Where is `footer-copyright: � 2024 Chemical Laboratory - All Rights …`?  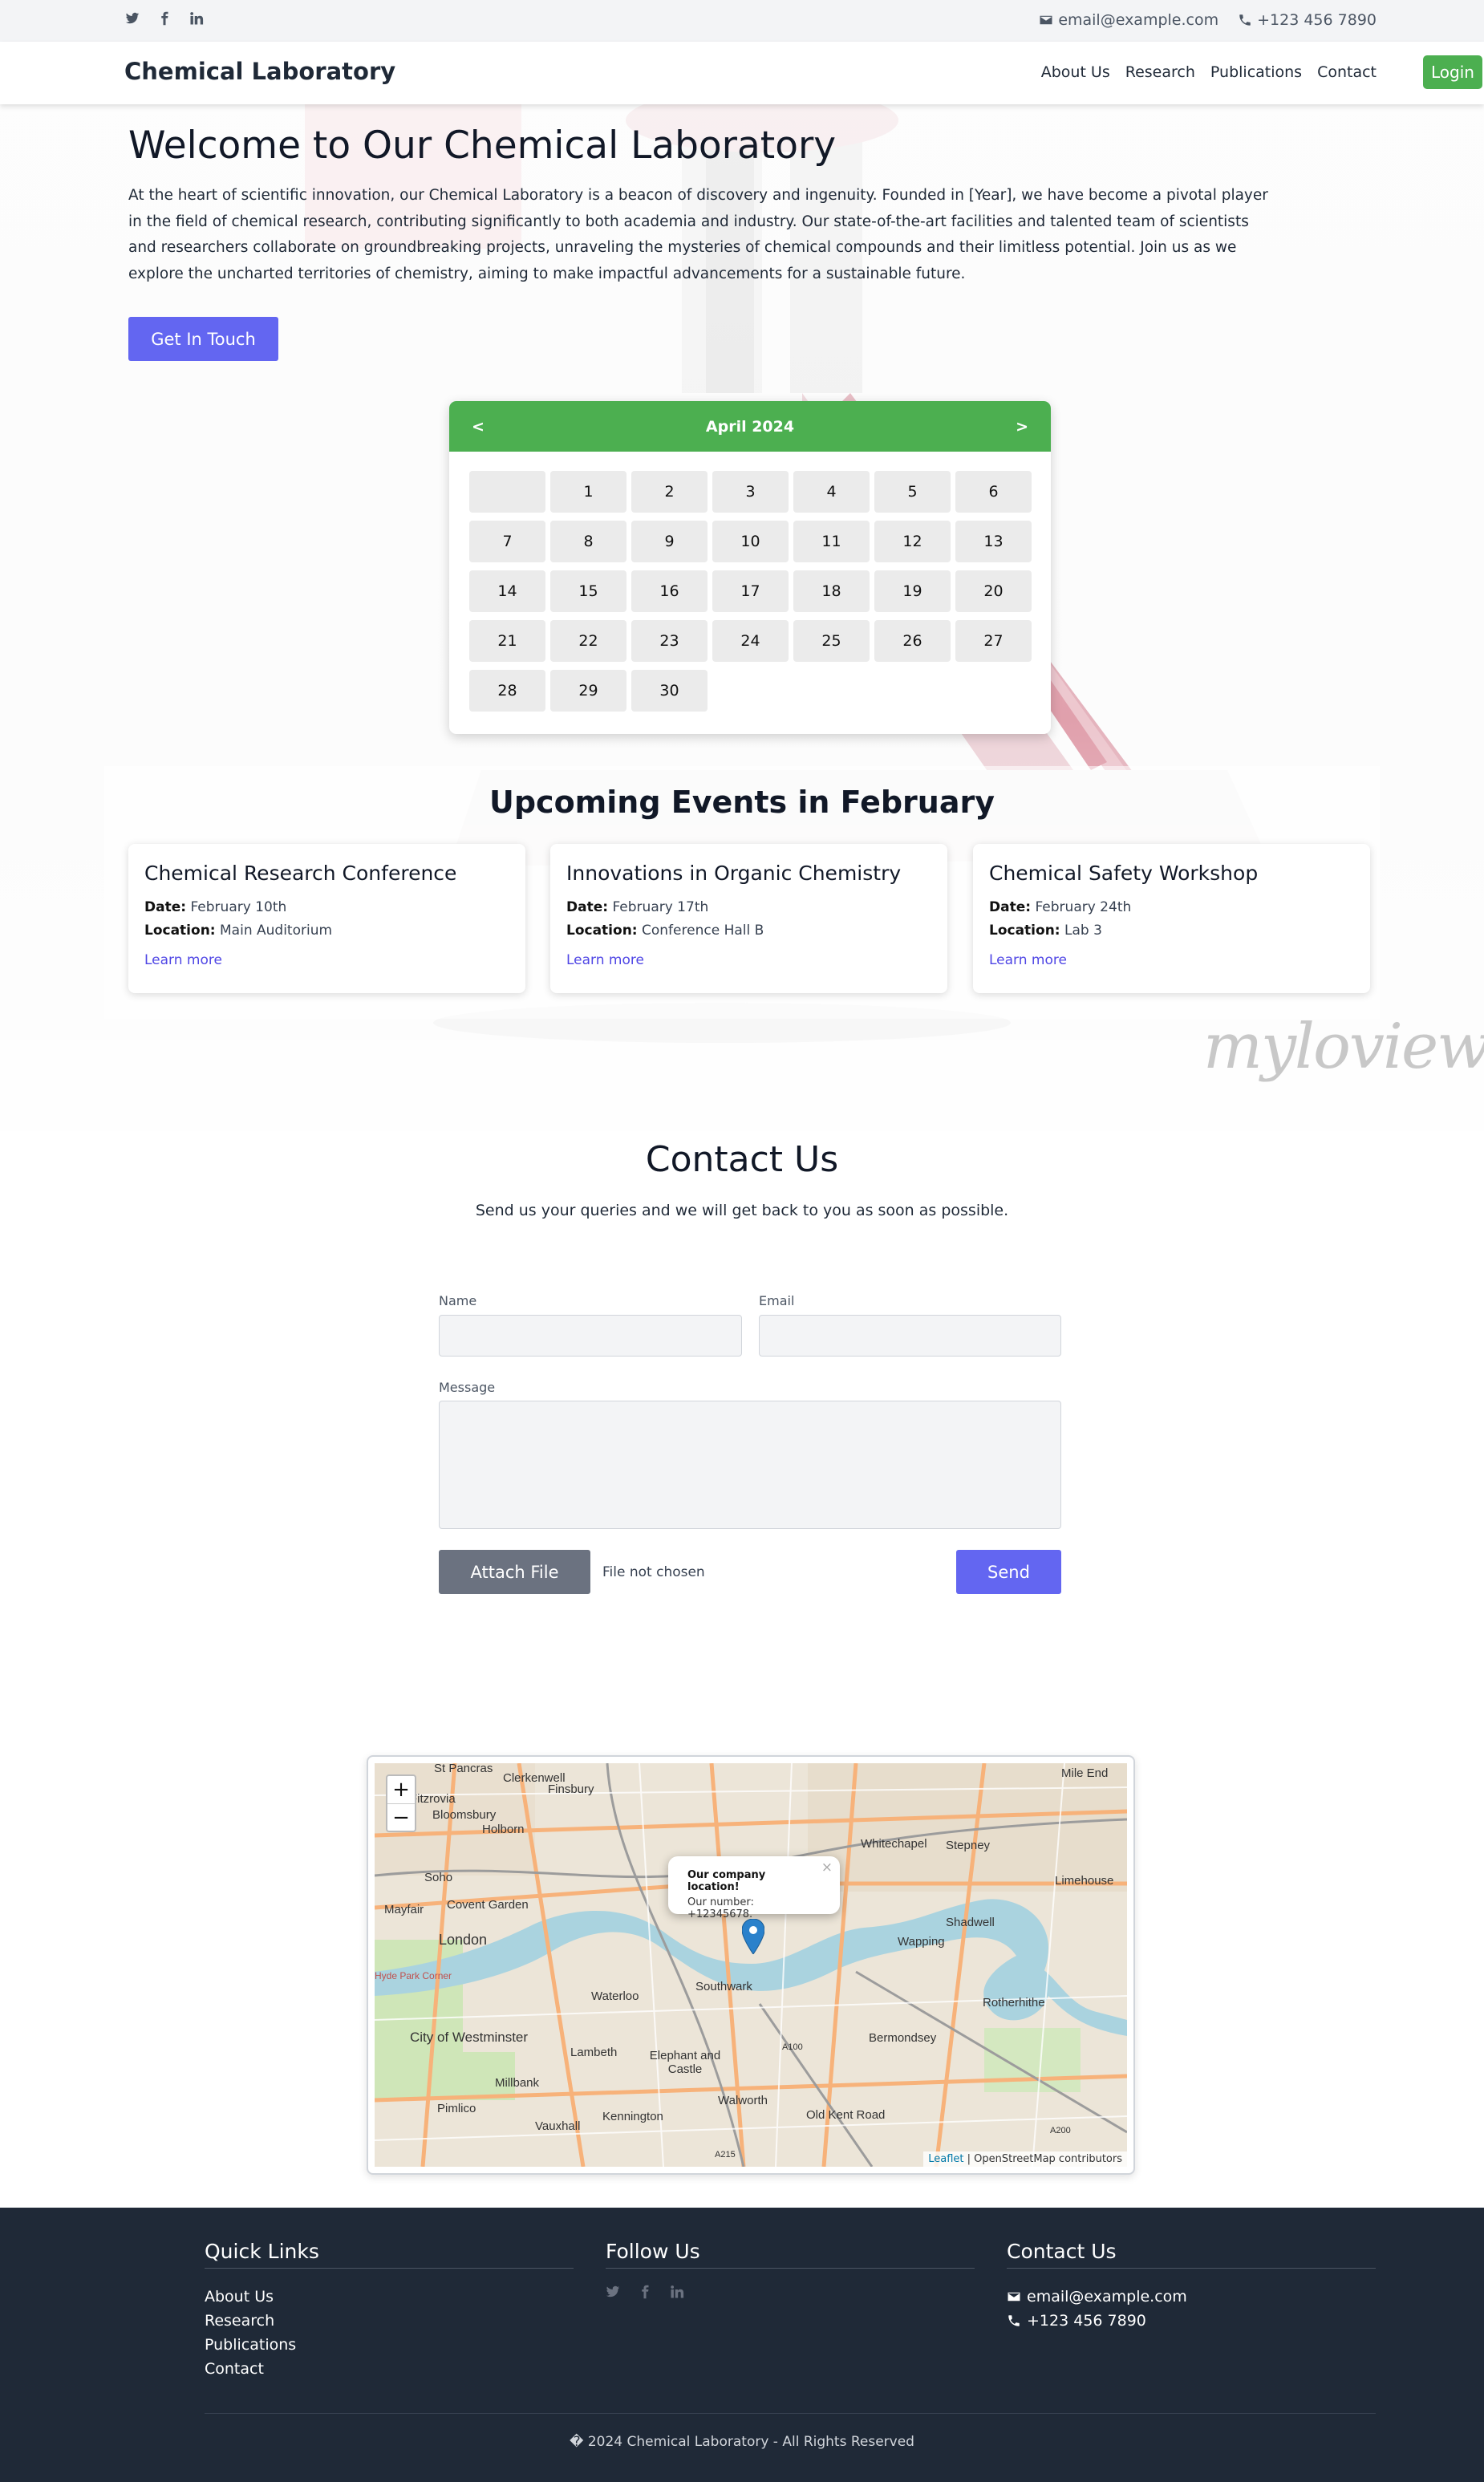 footer-copyright: � 2024 Chemical Laboratory - All Rights … is located at coordinates (742, 2442).